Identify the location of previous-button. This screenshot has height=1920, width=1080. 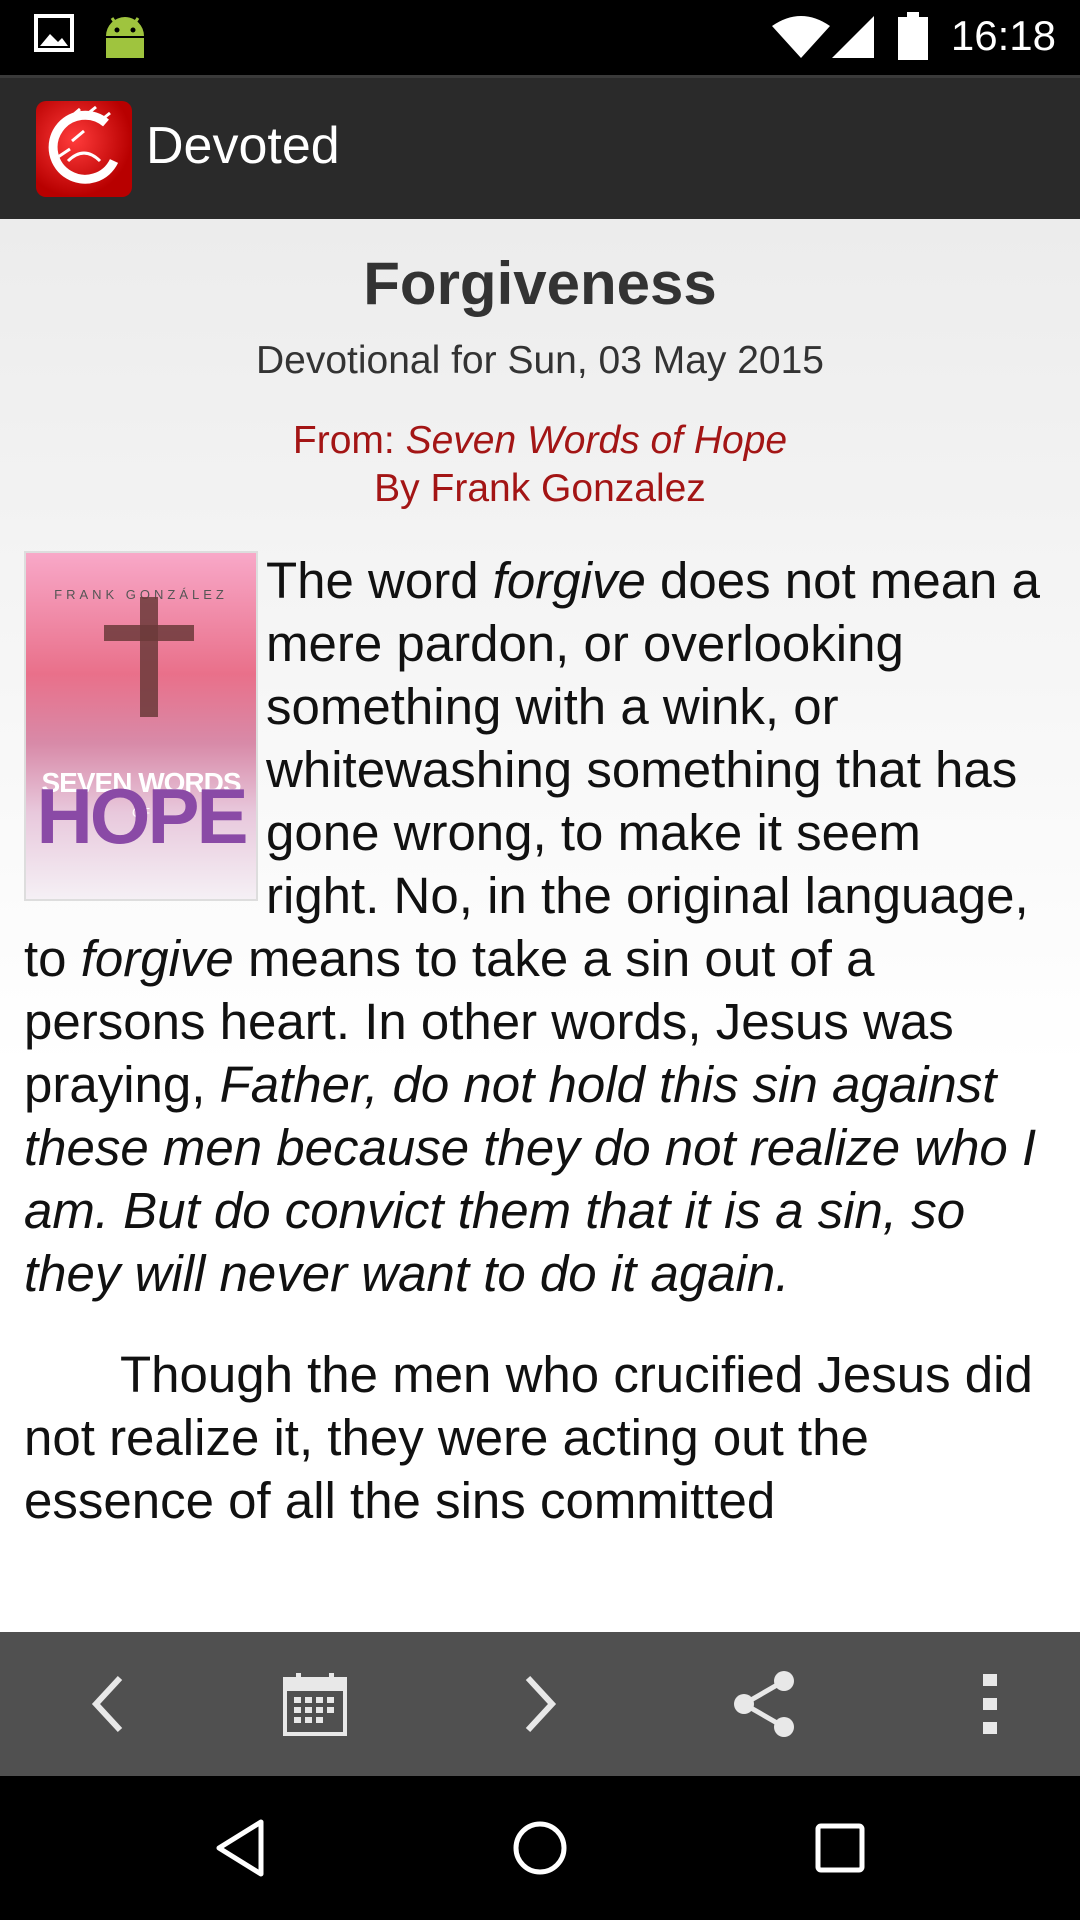
(108, 1704).